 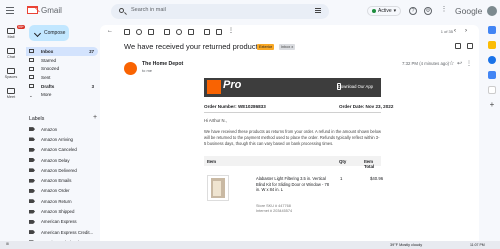 What do you see at coordinates (62, 77) in the screenshot?
I see `nav-item-sent: Sent` at bounding box center [62, 77].